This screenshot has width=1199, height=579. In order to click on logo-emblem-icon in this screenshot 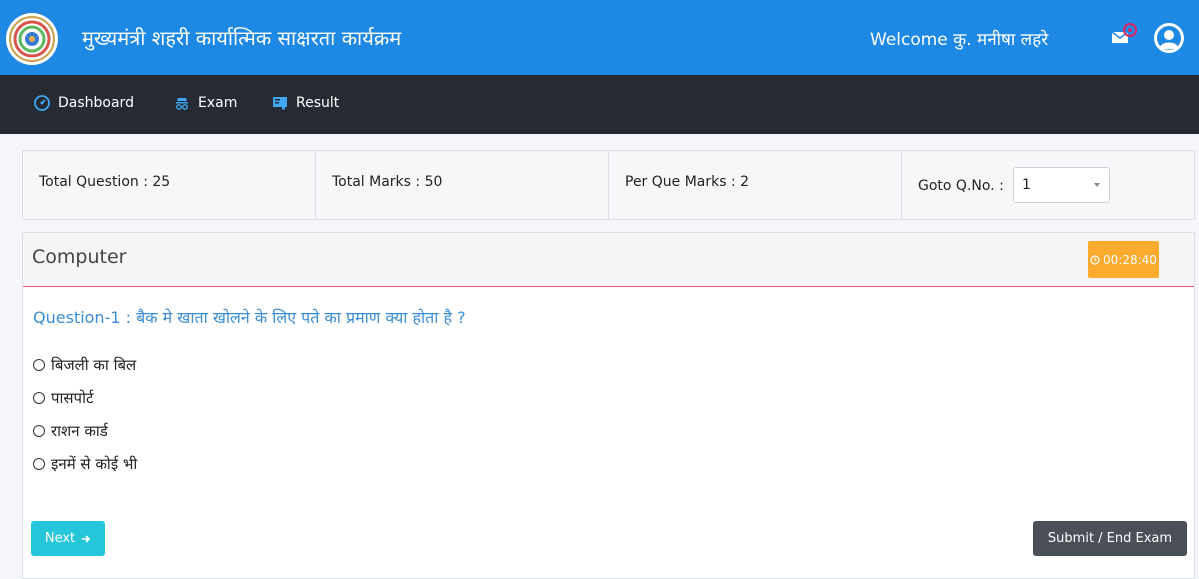, I will do `click(32, 39)`.